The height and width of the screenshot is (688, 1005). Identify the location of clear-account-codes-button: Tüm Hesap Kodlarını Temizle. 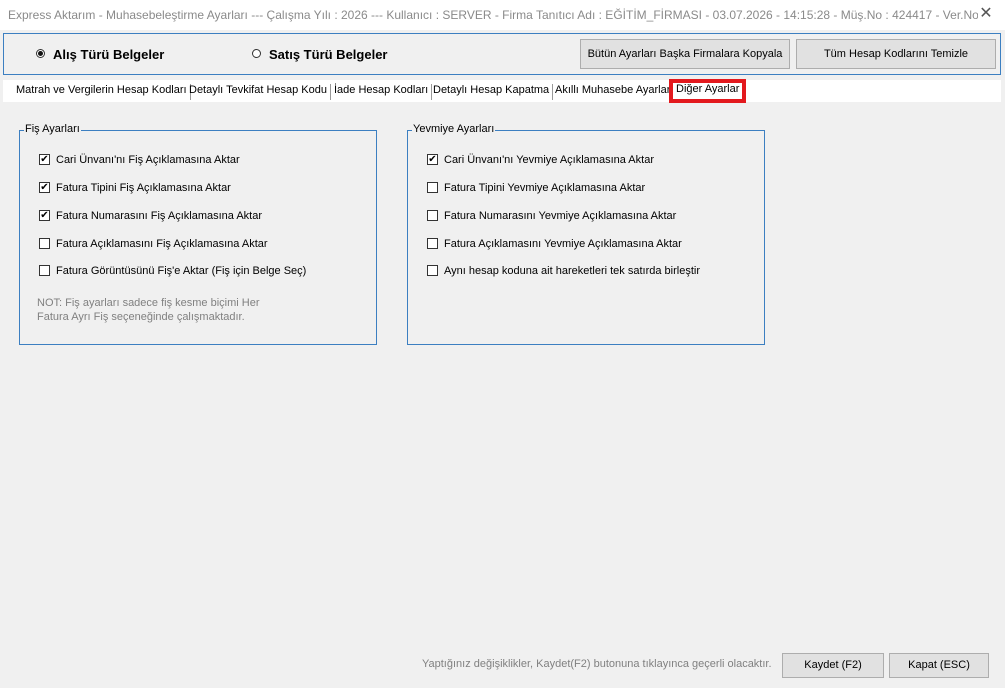
(896, 54).